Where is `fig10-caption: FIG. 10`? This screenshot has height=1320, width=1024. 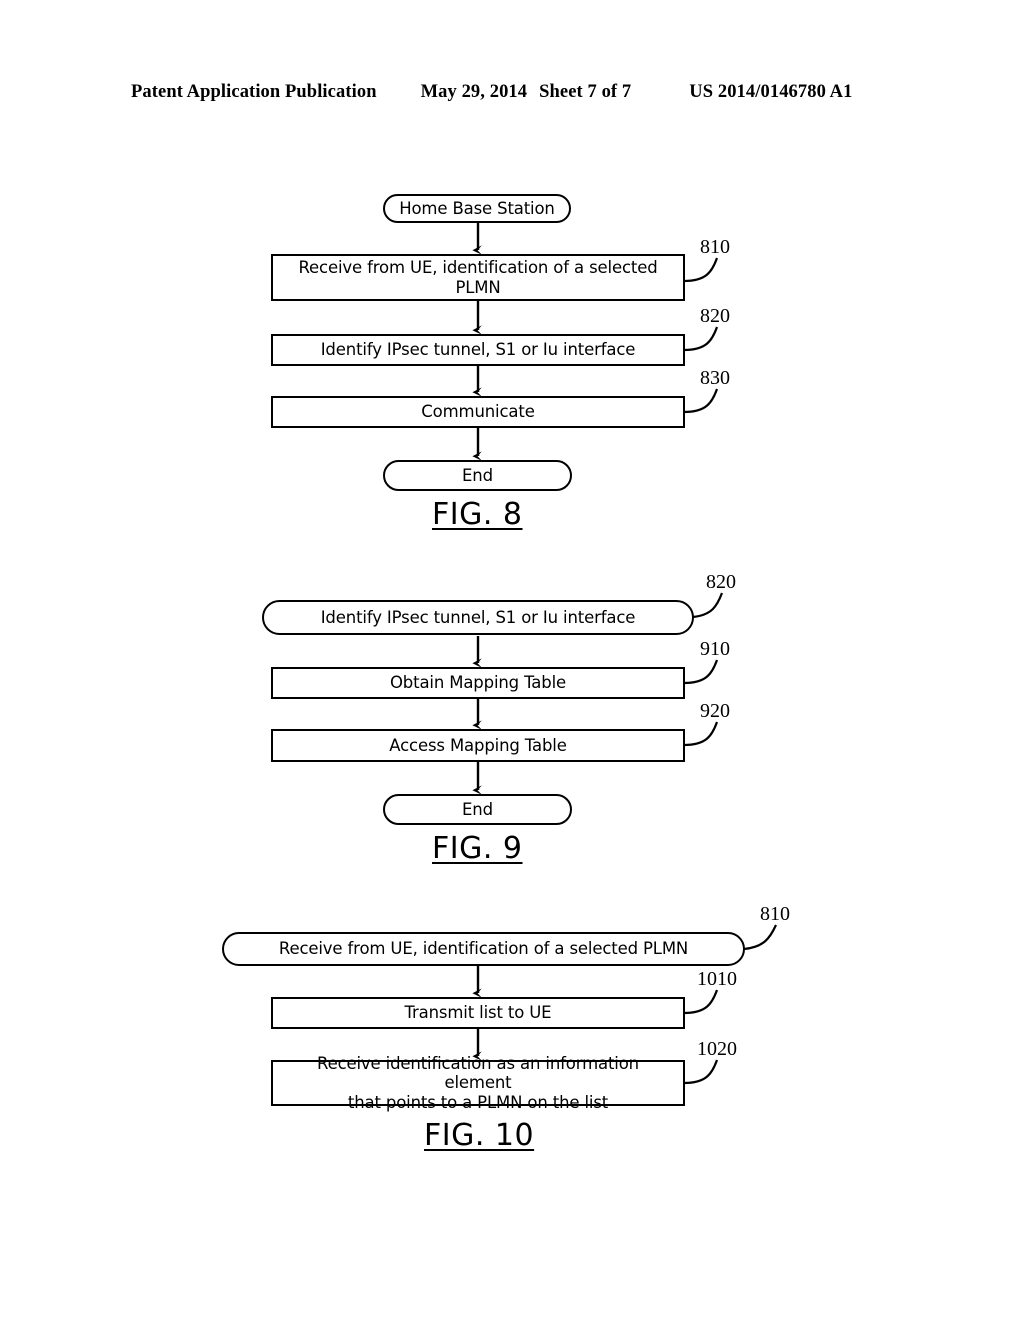 fig10-caption: FIG. 10 is located at coordinates (479, 1135).